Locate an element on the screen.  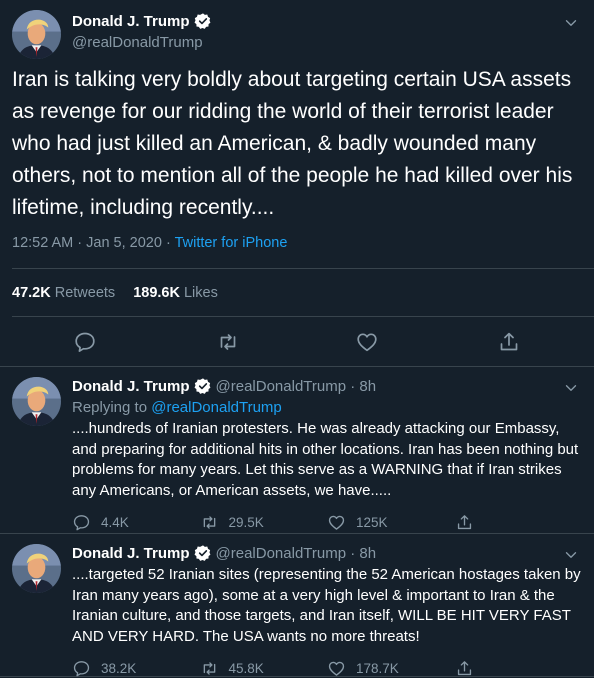
likes-label: Likes is located at coordinates (200, 293).